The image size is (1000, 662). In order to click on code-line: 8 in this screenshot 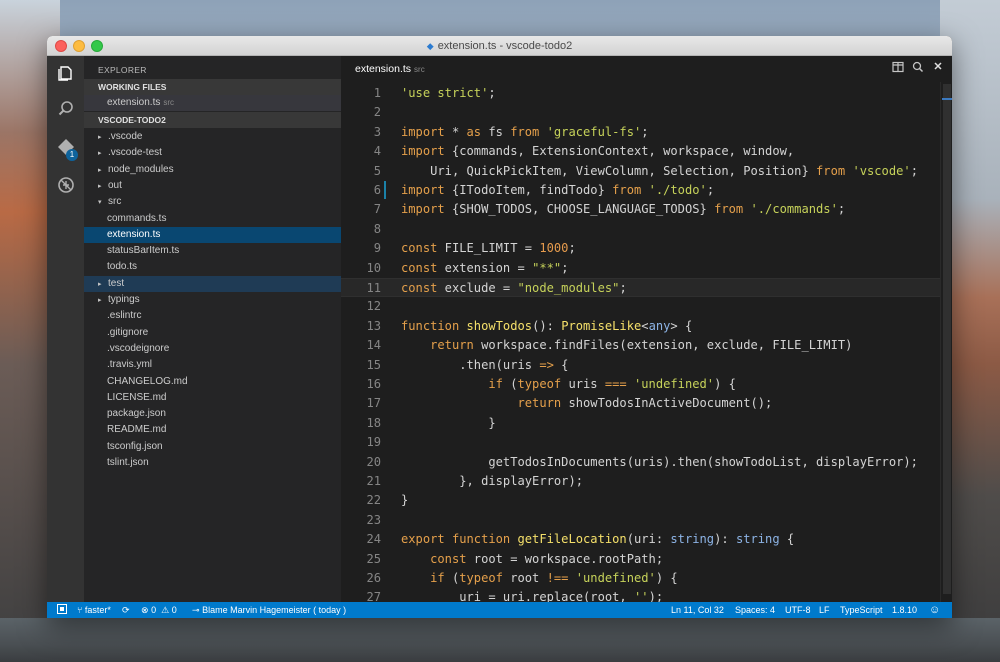, I will do `click(640, 229)`.